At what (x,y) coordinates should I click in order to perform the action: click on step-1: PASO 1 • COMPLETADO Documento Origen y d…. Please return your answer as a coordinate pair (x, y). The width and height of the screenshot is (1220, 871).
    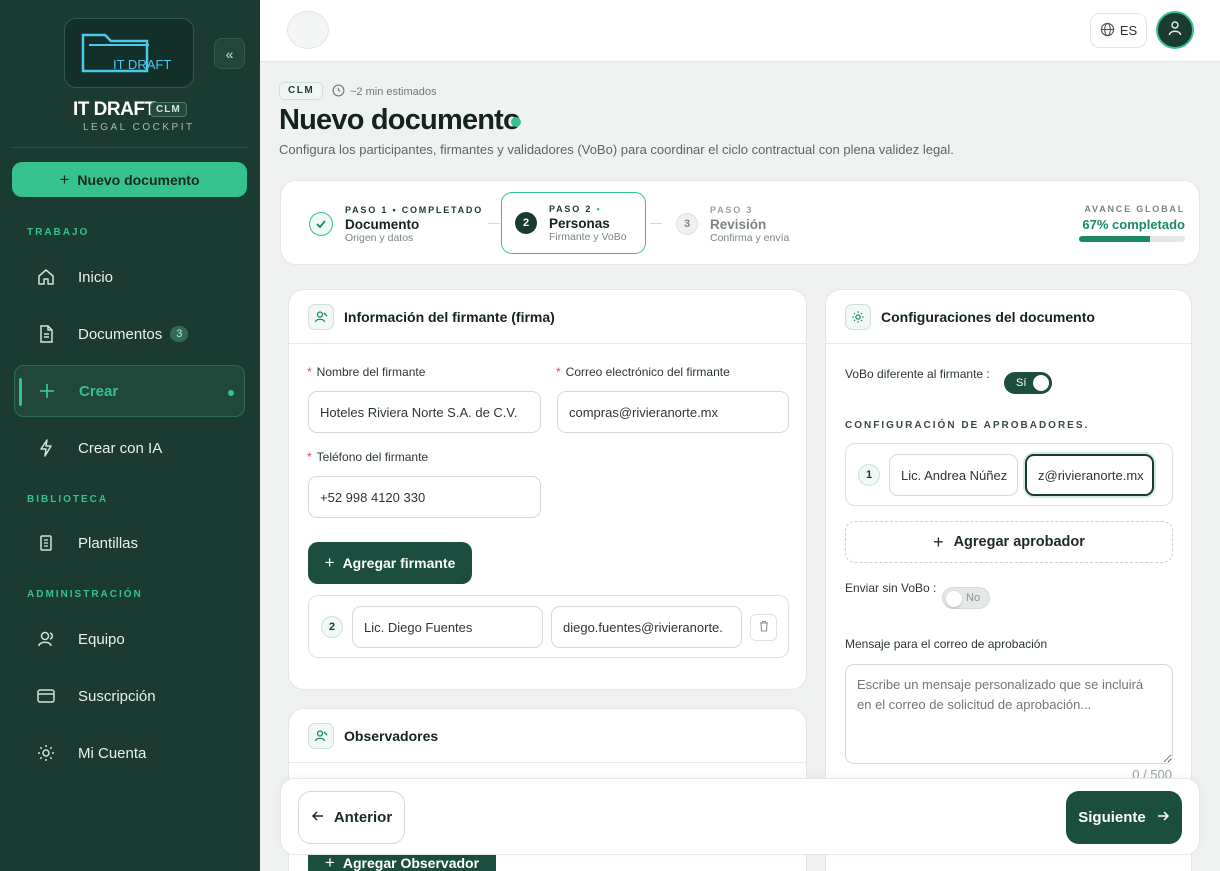
    Looking at the image, I should click on (396, 224).